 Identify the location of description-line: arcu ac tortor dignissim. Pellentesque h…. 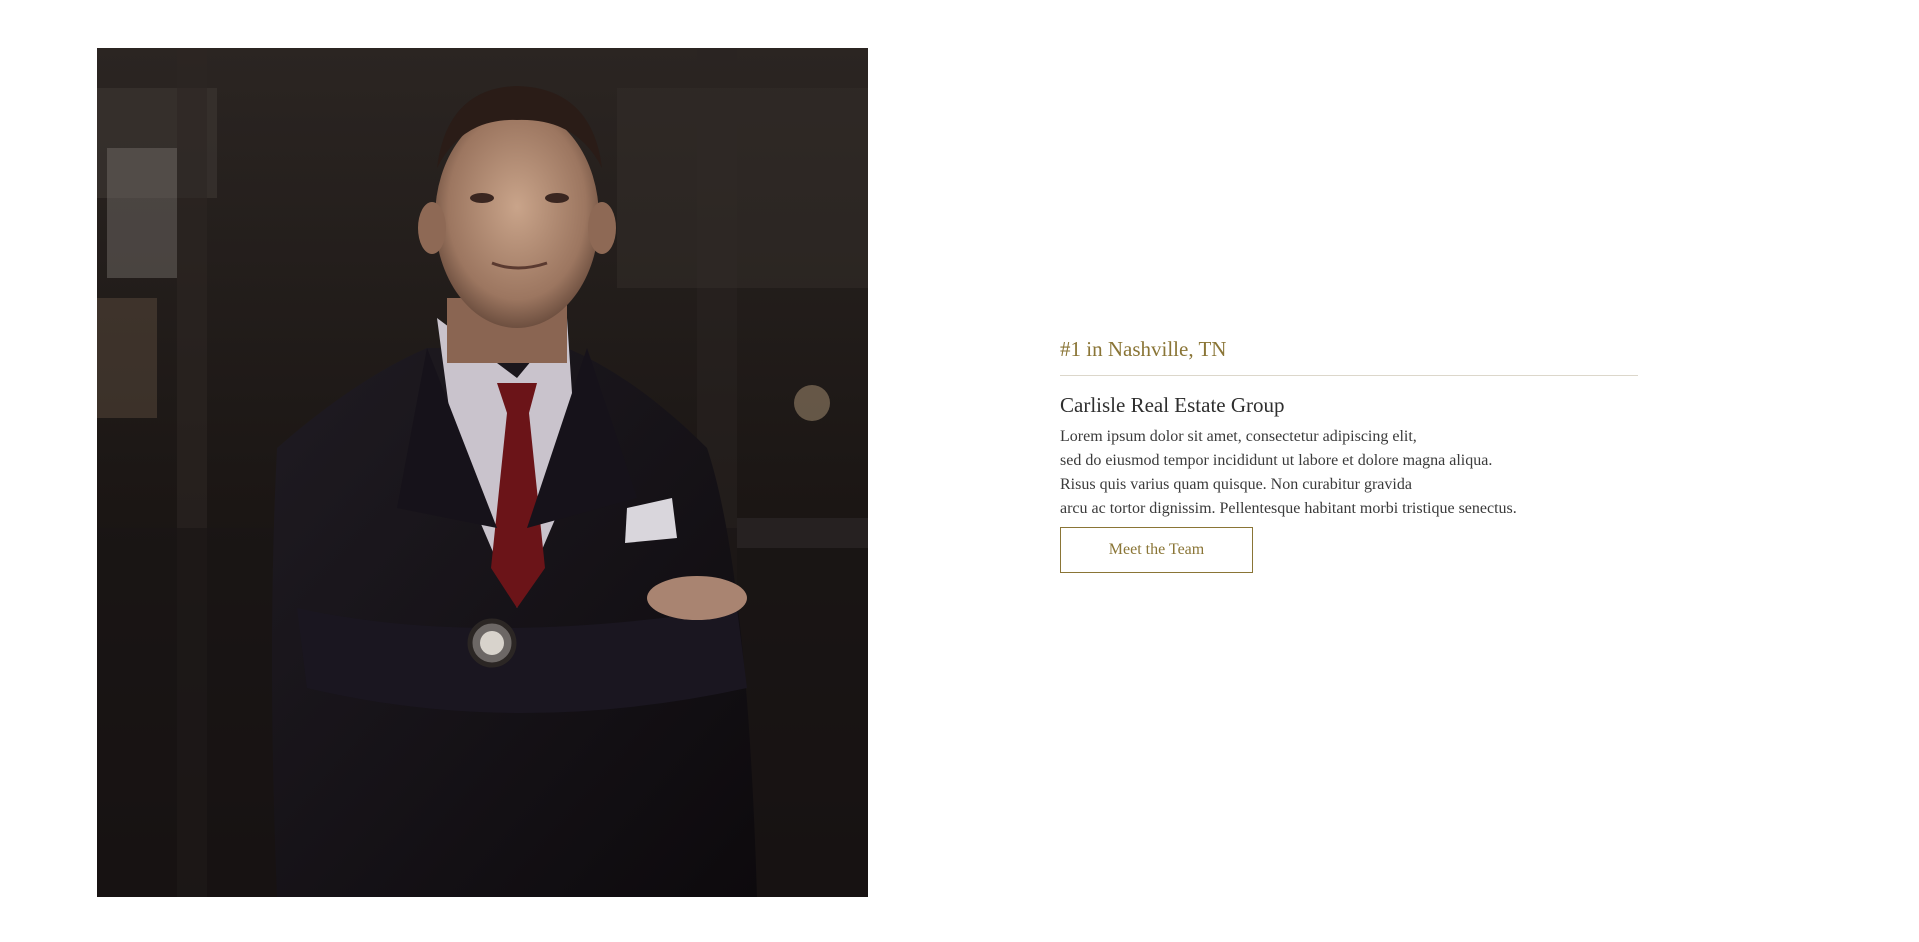
(1288, 508).